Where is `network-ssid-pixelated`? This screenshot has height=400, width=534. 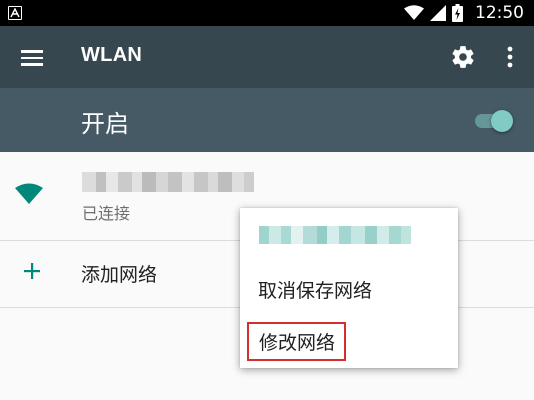 network-ssid-pixelated is located at coordinates (168, 182).